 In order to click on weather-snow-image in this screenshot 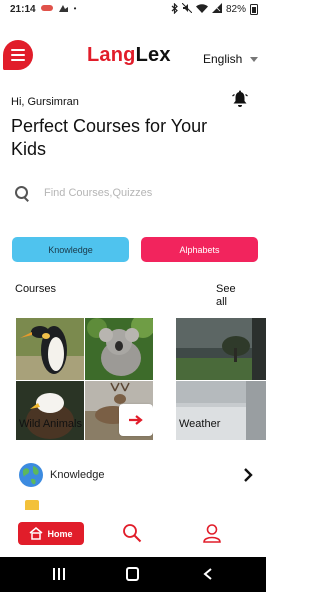, I will do `click(221, 410)`.